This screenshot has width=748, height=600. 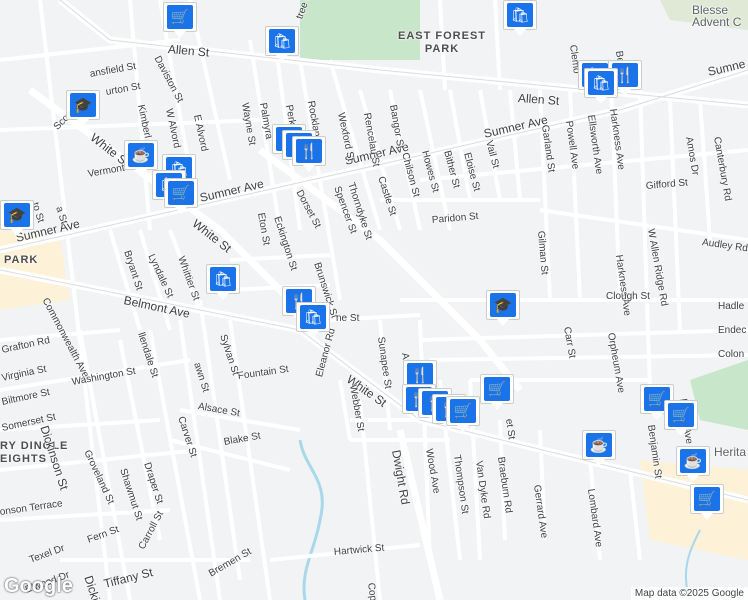 What do you see at coordinates (730, 452) in the screenshot?
I see `area-label-heritage: Herita` at bounding box center [730, 452].